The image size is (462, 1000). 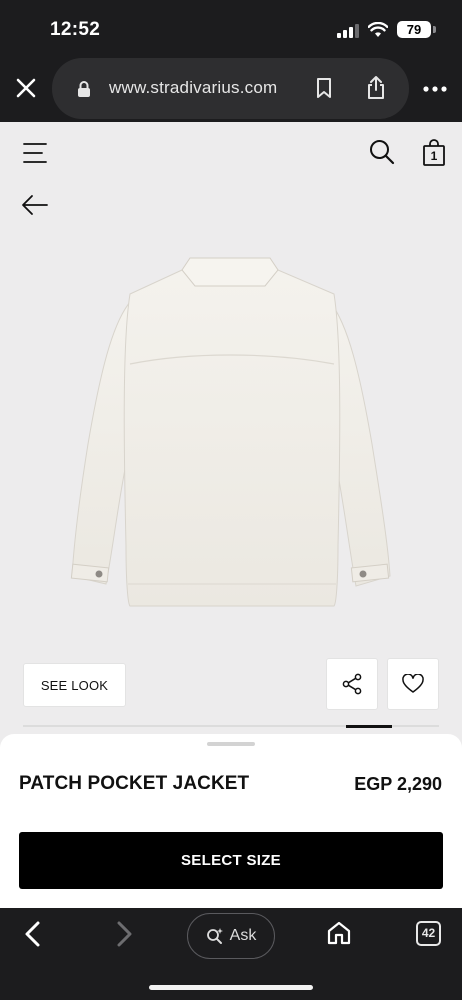 What do you see at coordinates (134, 783) in the screenshot?
I see `product-name: PATCH POCKET JACKET` at bounding box center [134, 783].